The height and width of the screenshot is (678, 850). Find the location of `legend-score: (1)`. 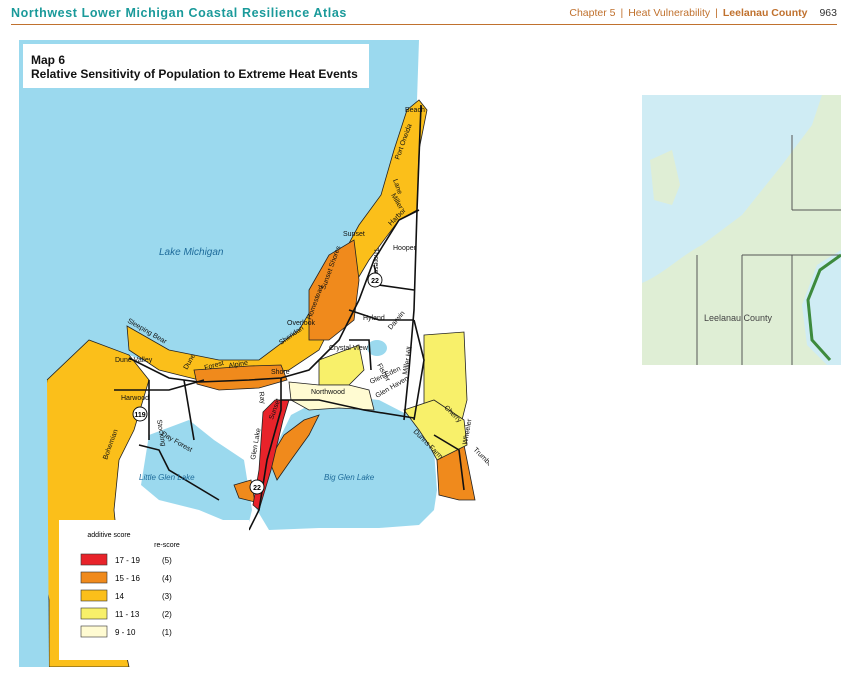

legend-score: (1) is located at coordinates (167, 632).